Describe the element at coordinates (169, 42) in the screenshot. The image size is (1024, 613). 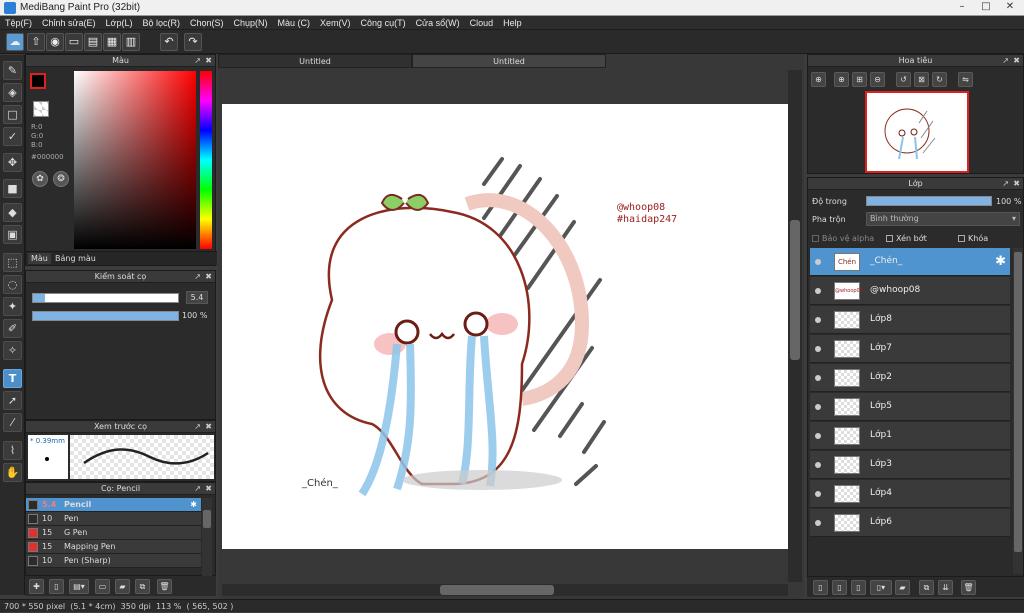
I see `undo-icon: ↶` at that location.